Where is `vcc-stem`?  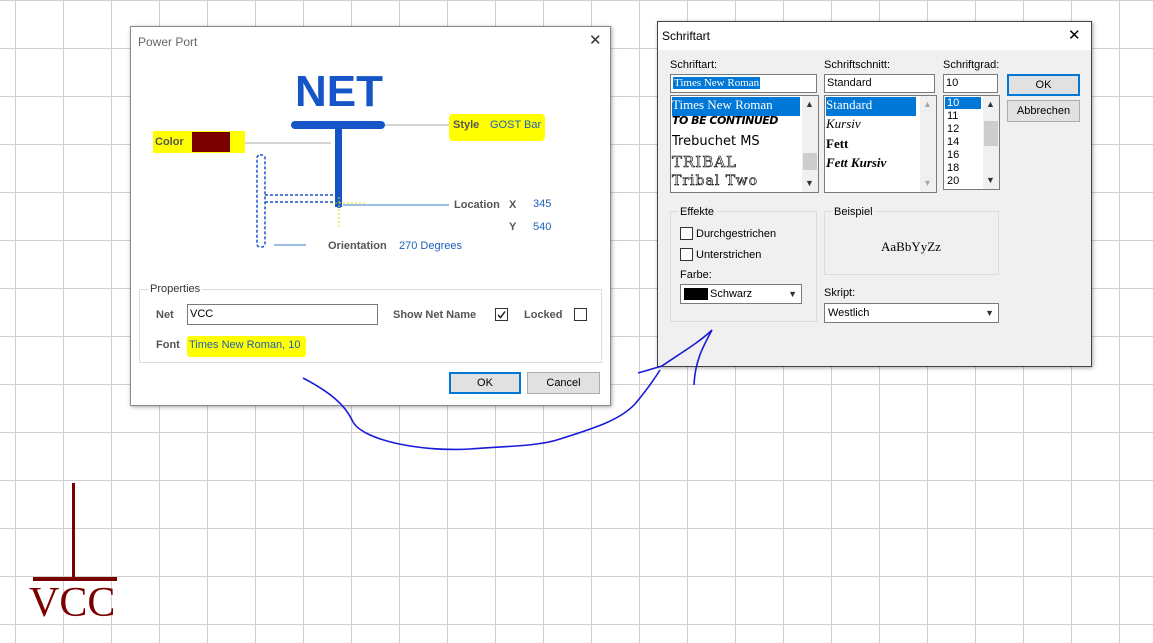
vcc-stem is located at coordinates (73, 531).